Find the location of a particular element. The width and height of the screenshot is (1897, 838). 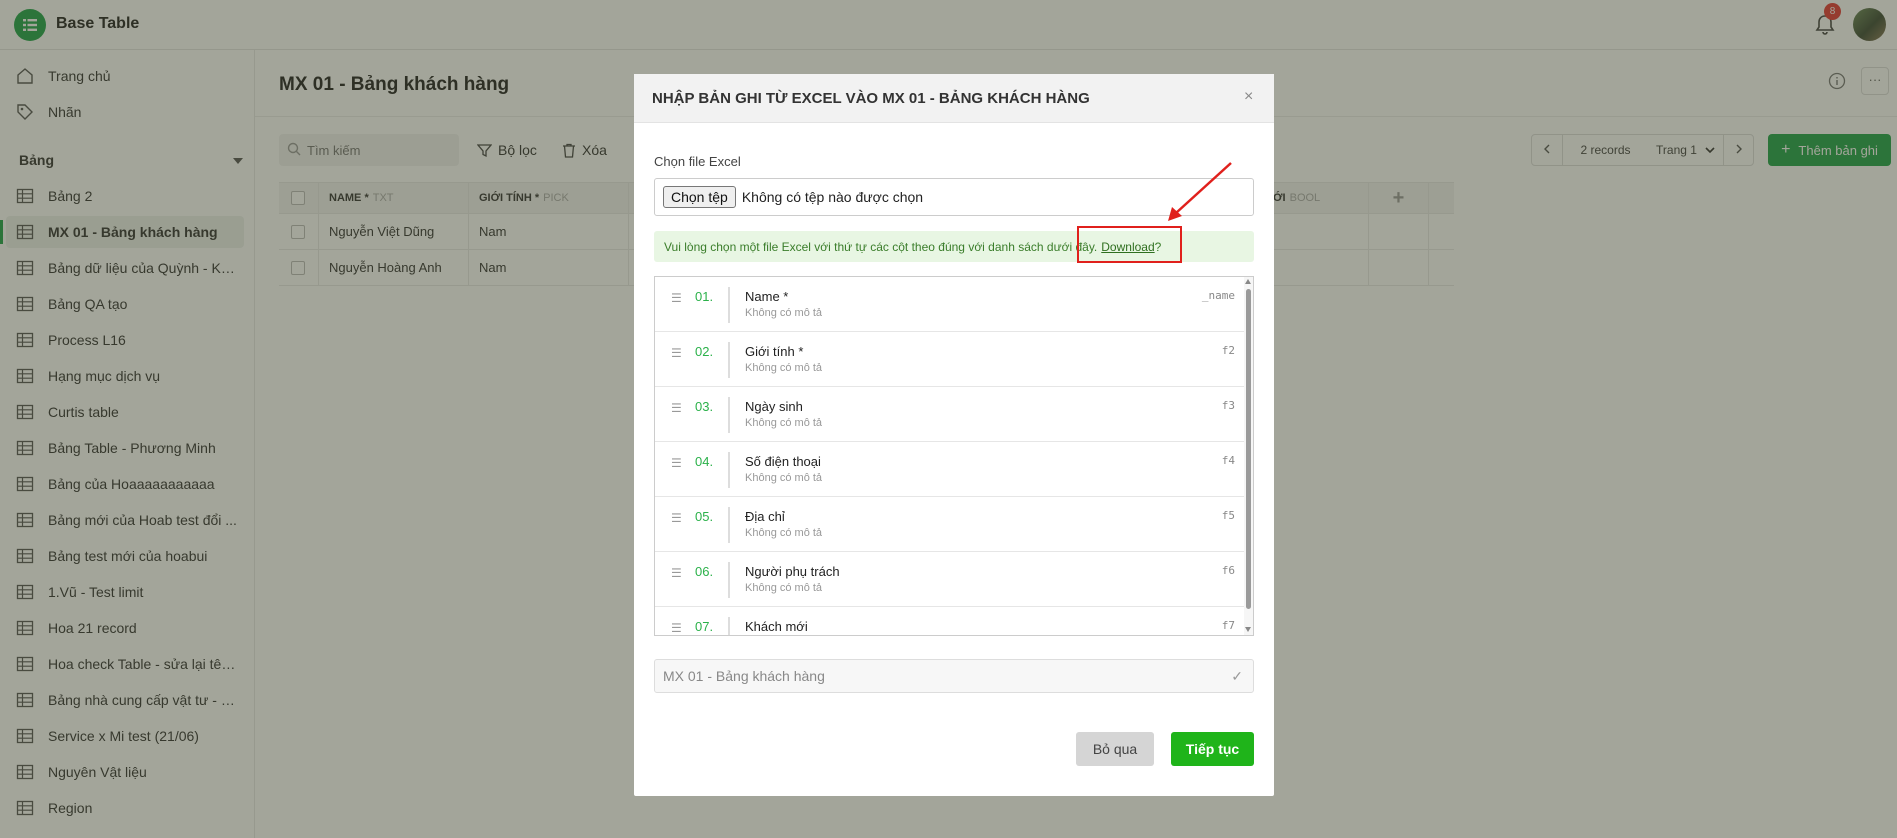

target-table-select: MX 01 - Bảng khách hàng ✓ is located at coordinates (954, 676).